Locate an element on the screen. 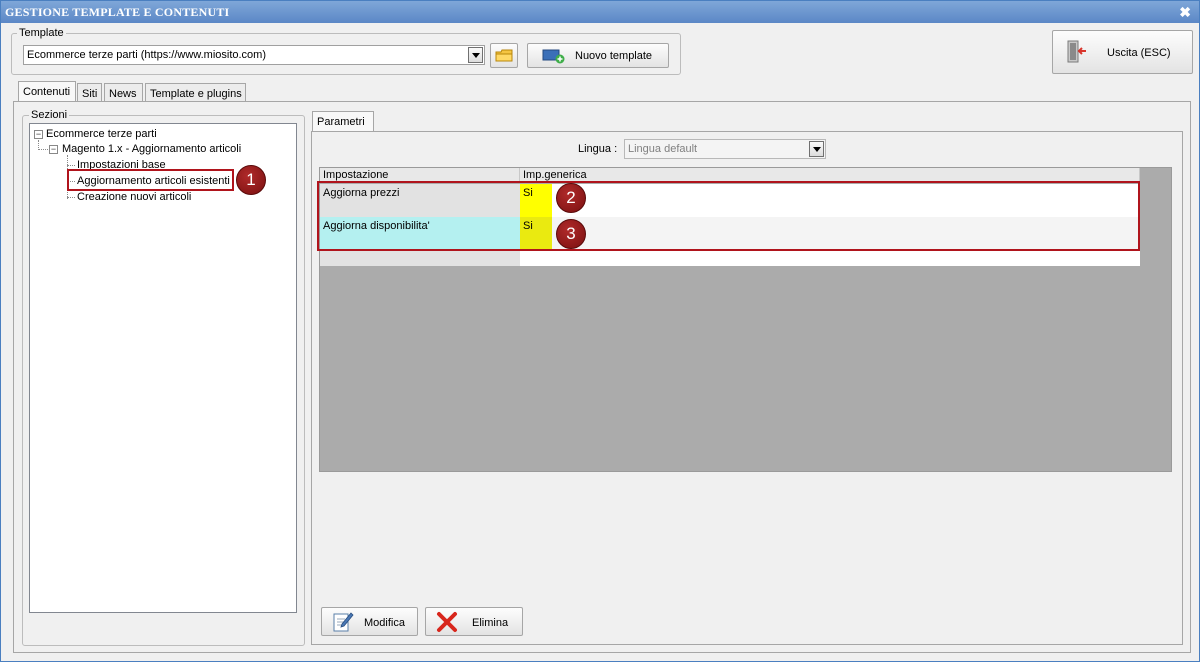 Image resolution: width=1200 pixels, height=662 pixels. tab-template-plugins-label: Template e plugins is located at coordinates (196, 94).